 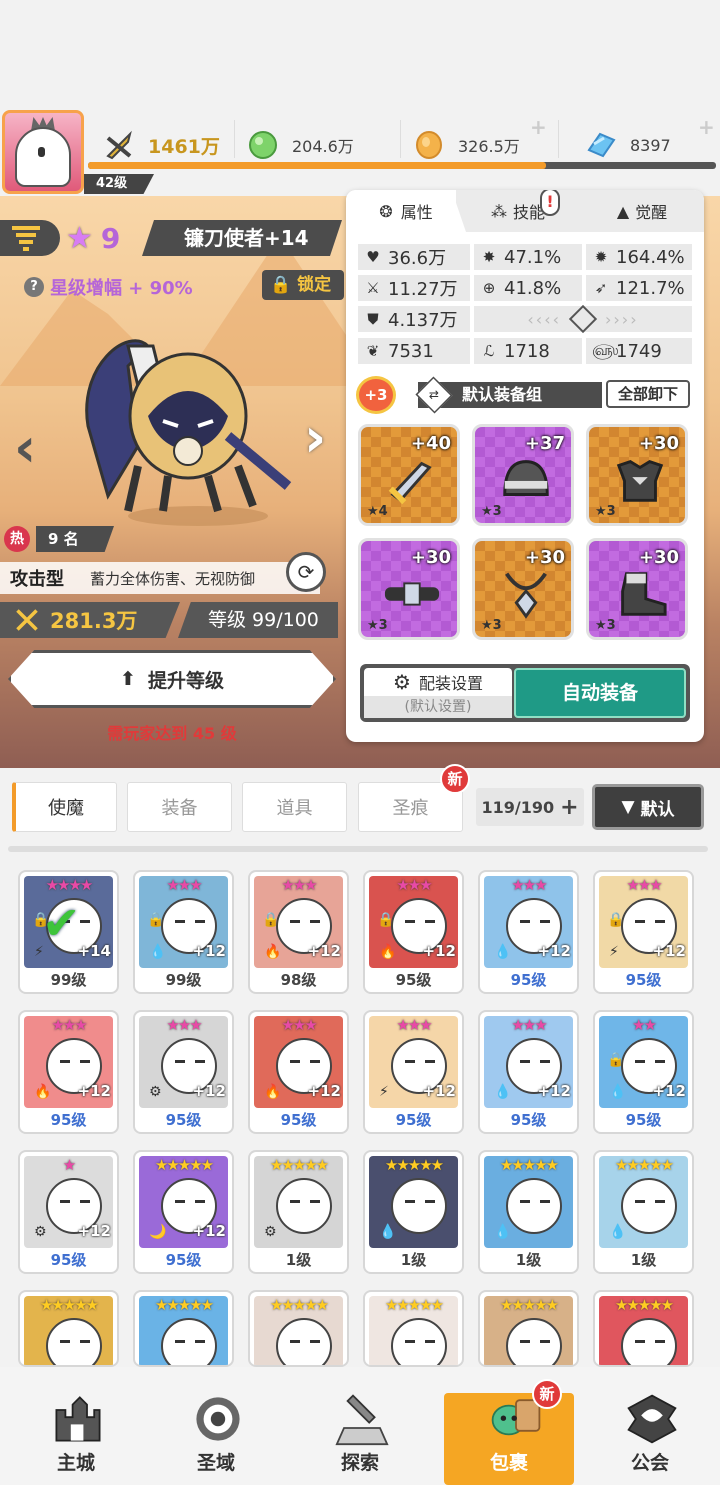 I want to click on player-avatar, so click(x=43, y=152).